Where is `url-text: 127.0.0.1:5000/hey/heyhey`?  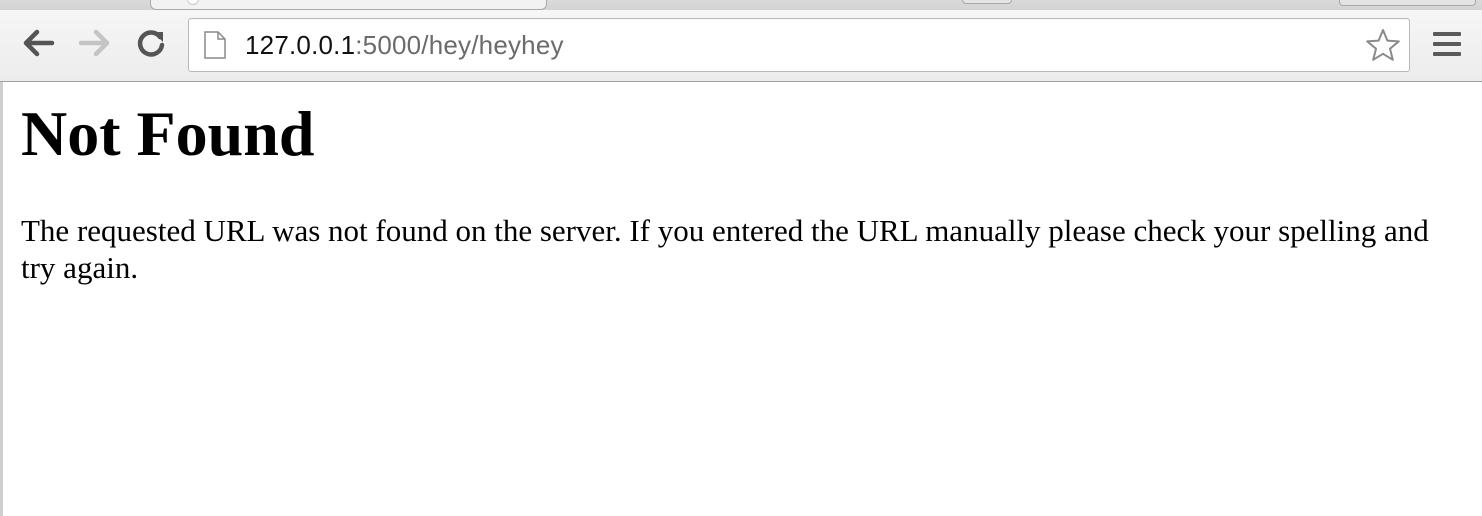
url-text: 127.0.0.1:5000/hey/heyhey is located at coordinates (404, 45).